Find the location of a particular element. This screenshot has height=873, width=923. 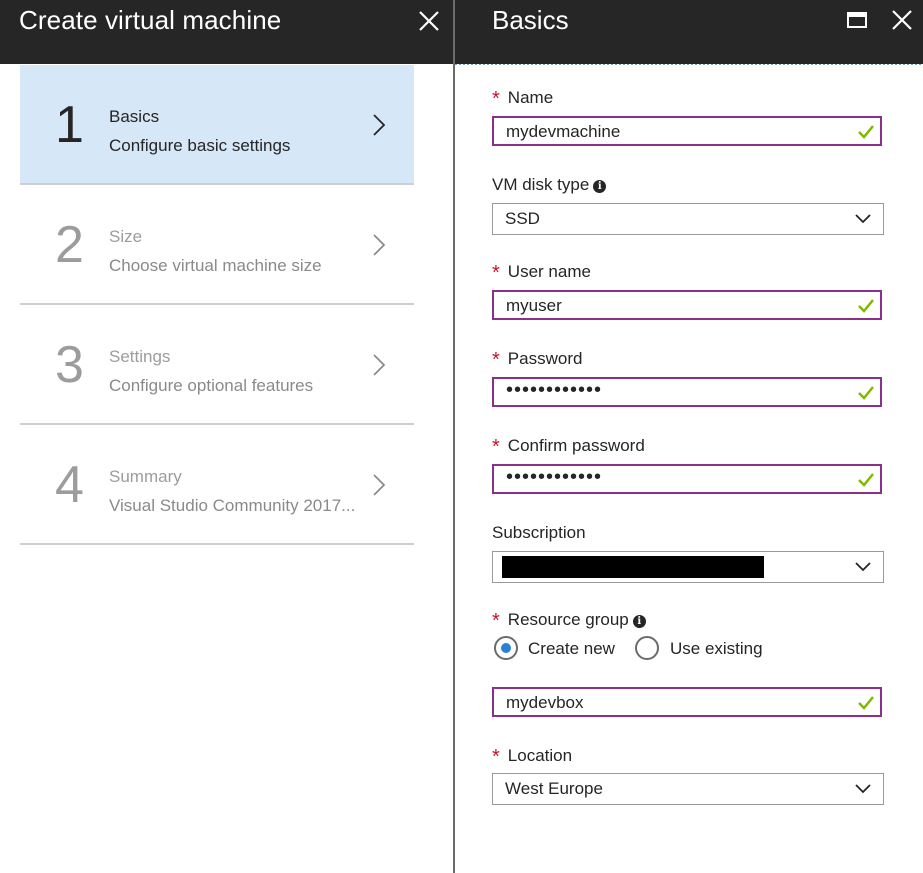

user-name-input: myuser is located at coordinates (687, 305).